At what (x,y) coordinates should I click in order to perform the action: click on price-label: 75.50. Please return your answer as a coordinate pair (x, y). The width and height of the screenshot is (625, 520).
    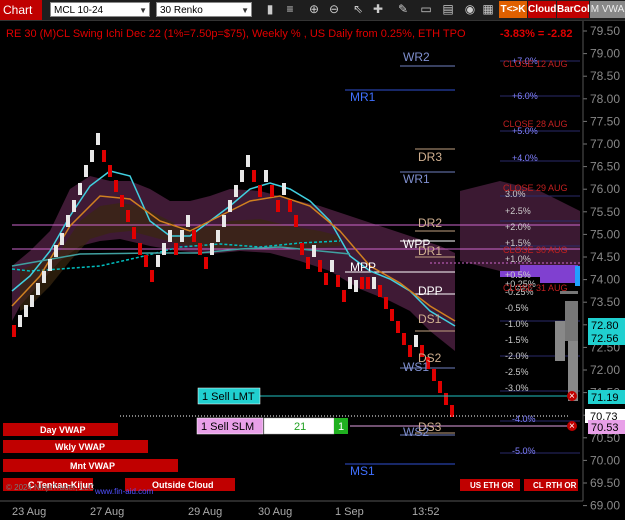
    Looking at the image, I should click on (605, 212).